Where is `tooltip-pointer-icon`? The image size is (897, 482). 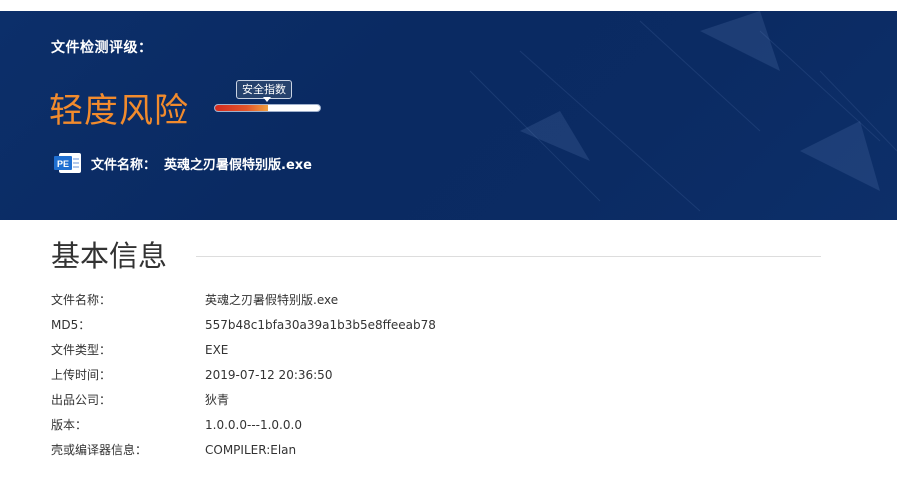
tooltip-pointer-icon is located at coordinates (267, 99).